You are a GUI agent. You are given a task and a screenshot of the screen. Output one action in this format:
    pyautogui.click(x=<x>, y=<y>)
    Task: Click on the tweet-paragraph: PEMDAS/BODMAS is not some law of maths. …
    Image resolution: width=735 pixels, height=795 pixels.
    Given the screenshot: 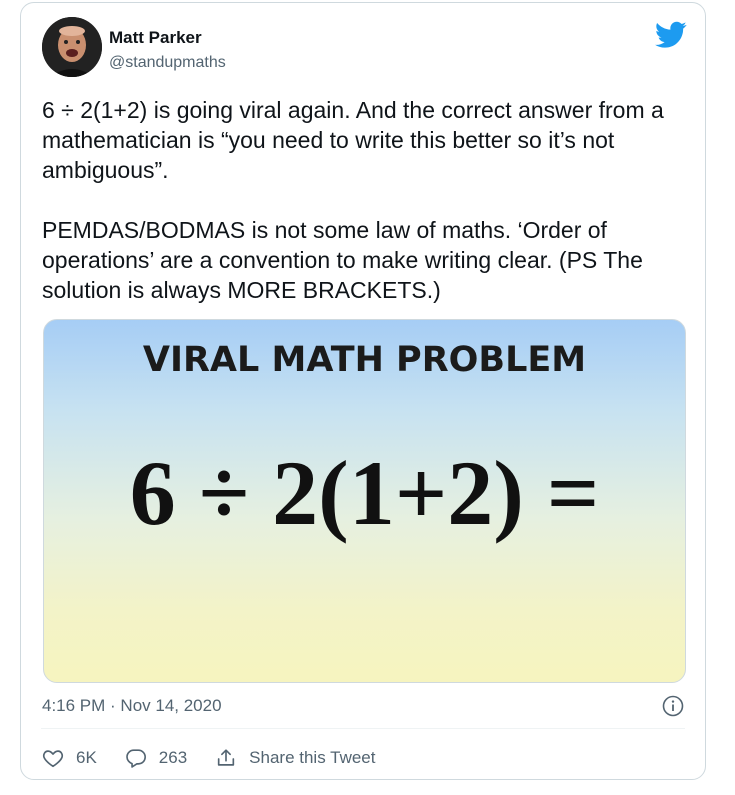 What is the action you would take?
    pyautogui.click(x=342, y=260)
    